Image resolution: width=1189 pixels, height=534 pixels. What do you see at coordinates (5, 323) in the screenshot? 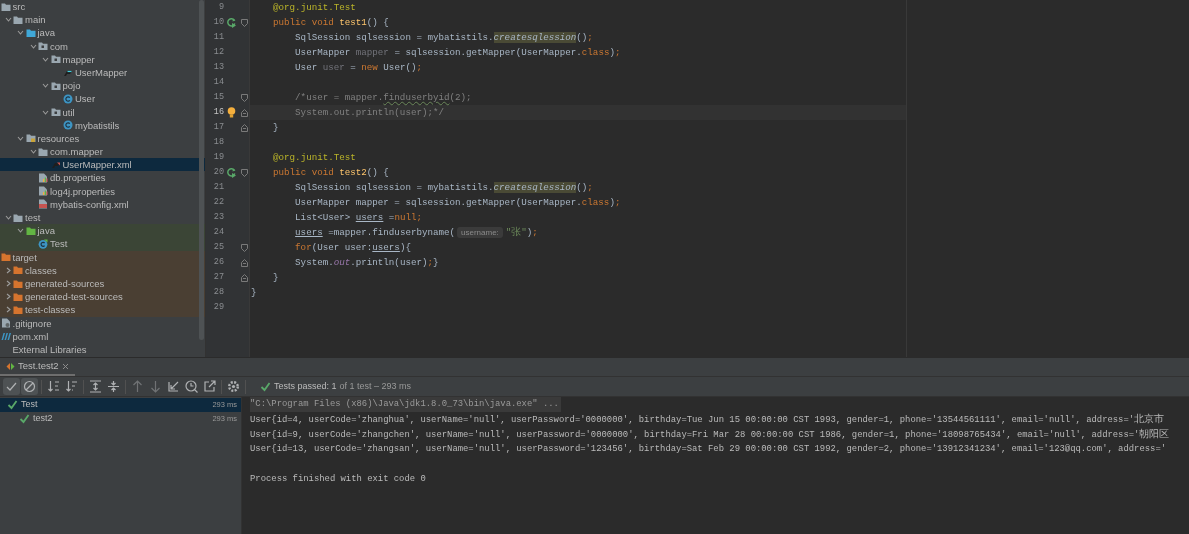
I see `file-icon` at bounding box center [5, 323].